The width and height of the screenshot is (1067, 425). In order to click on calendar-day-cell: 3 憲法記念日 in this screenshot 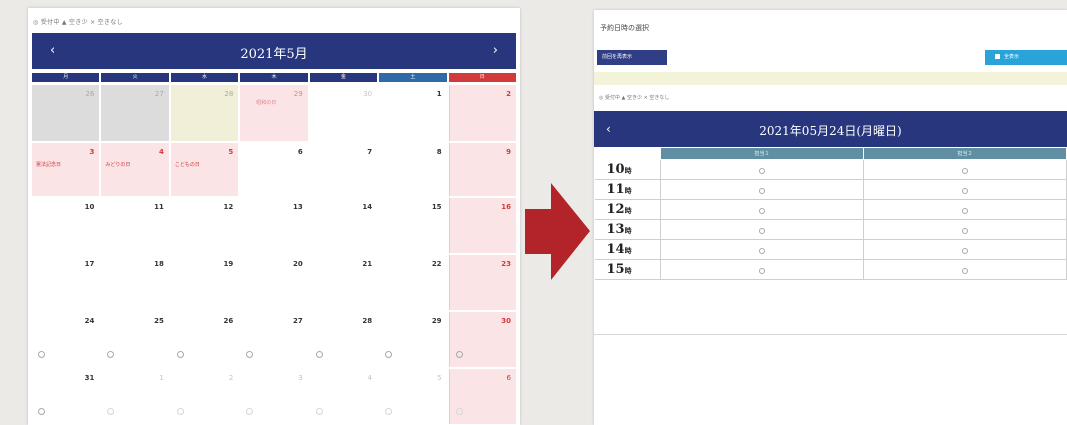, I will do `click(66, 169)`.